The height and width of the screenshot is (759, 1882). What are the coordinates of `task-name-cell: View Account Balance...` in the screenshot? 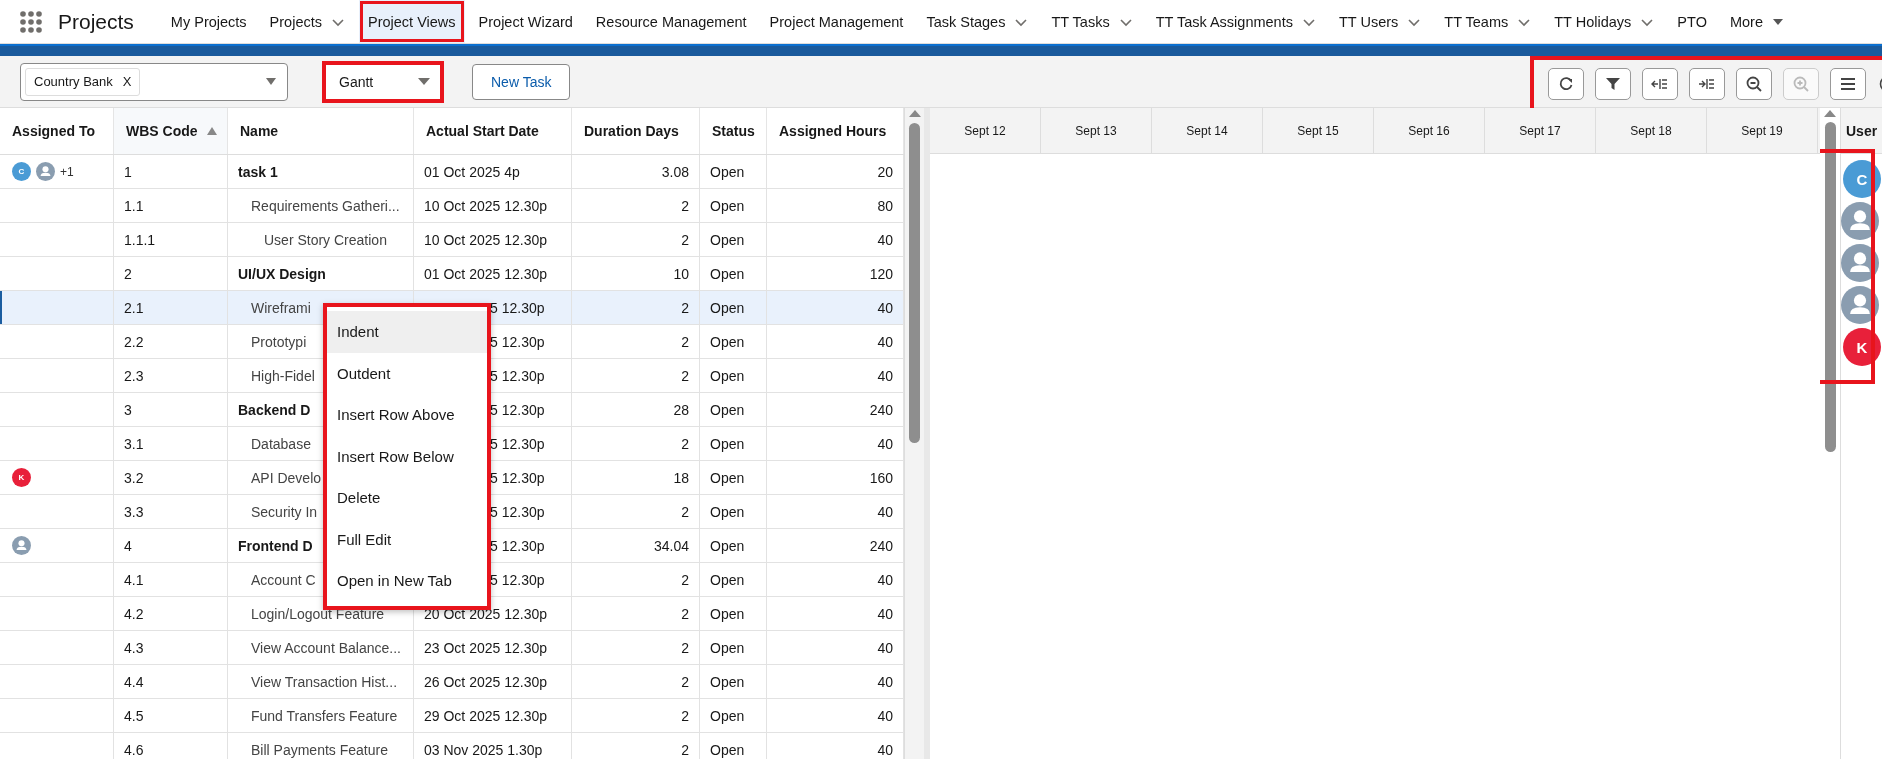 It's located at (321, 647).